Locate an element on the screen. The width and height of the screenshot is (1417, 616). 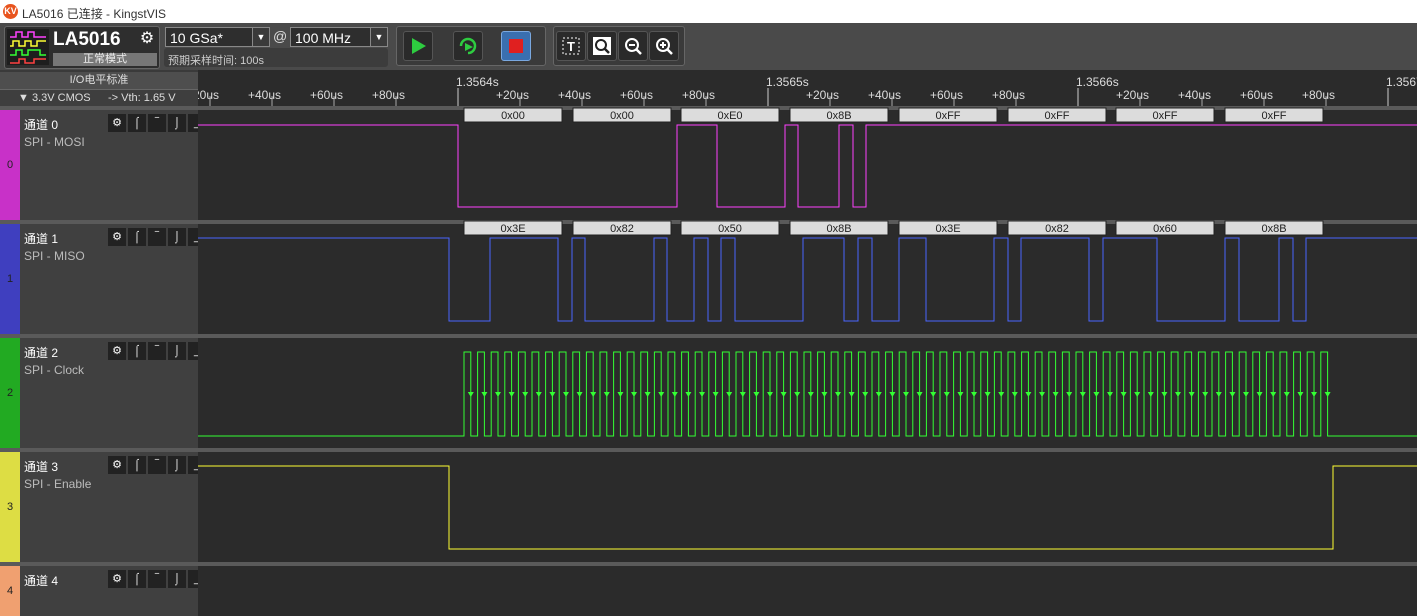
sample-depth-select: 100 MHz ▼ is located at coordinates (339, 37).